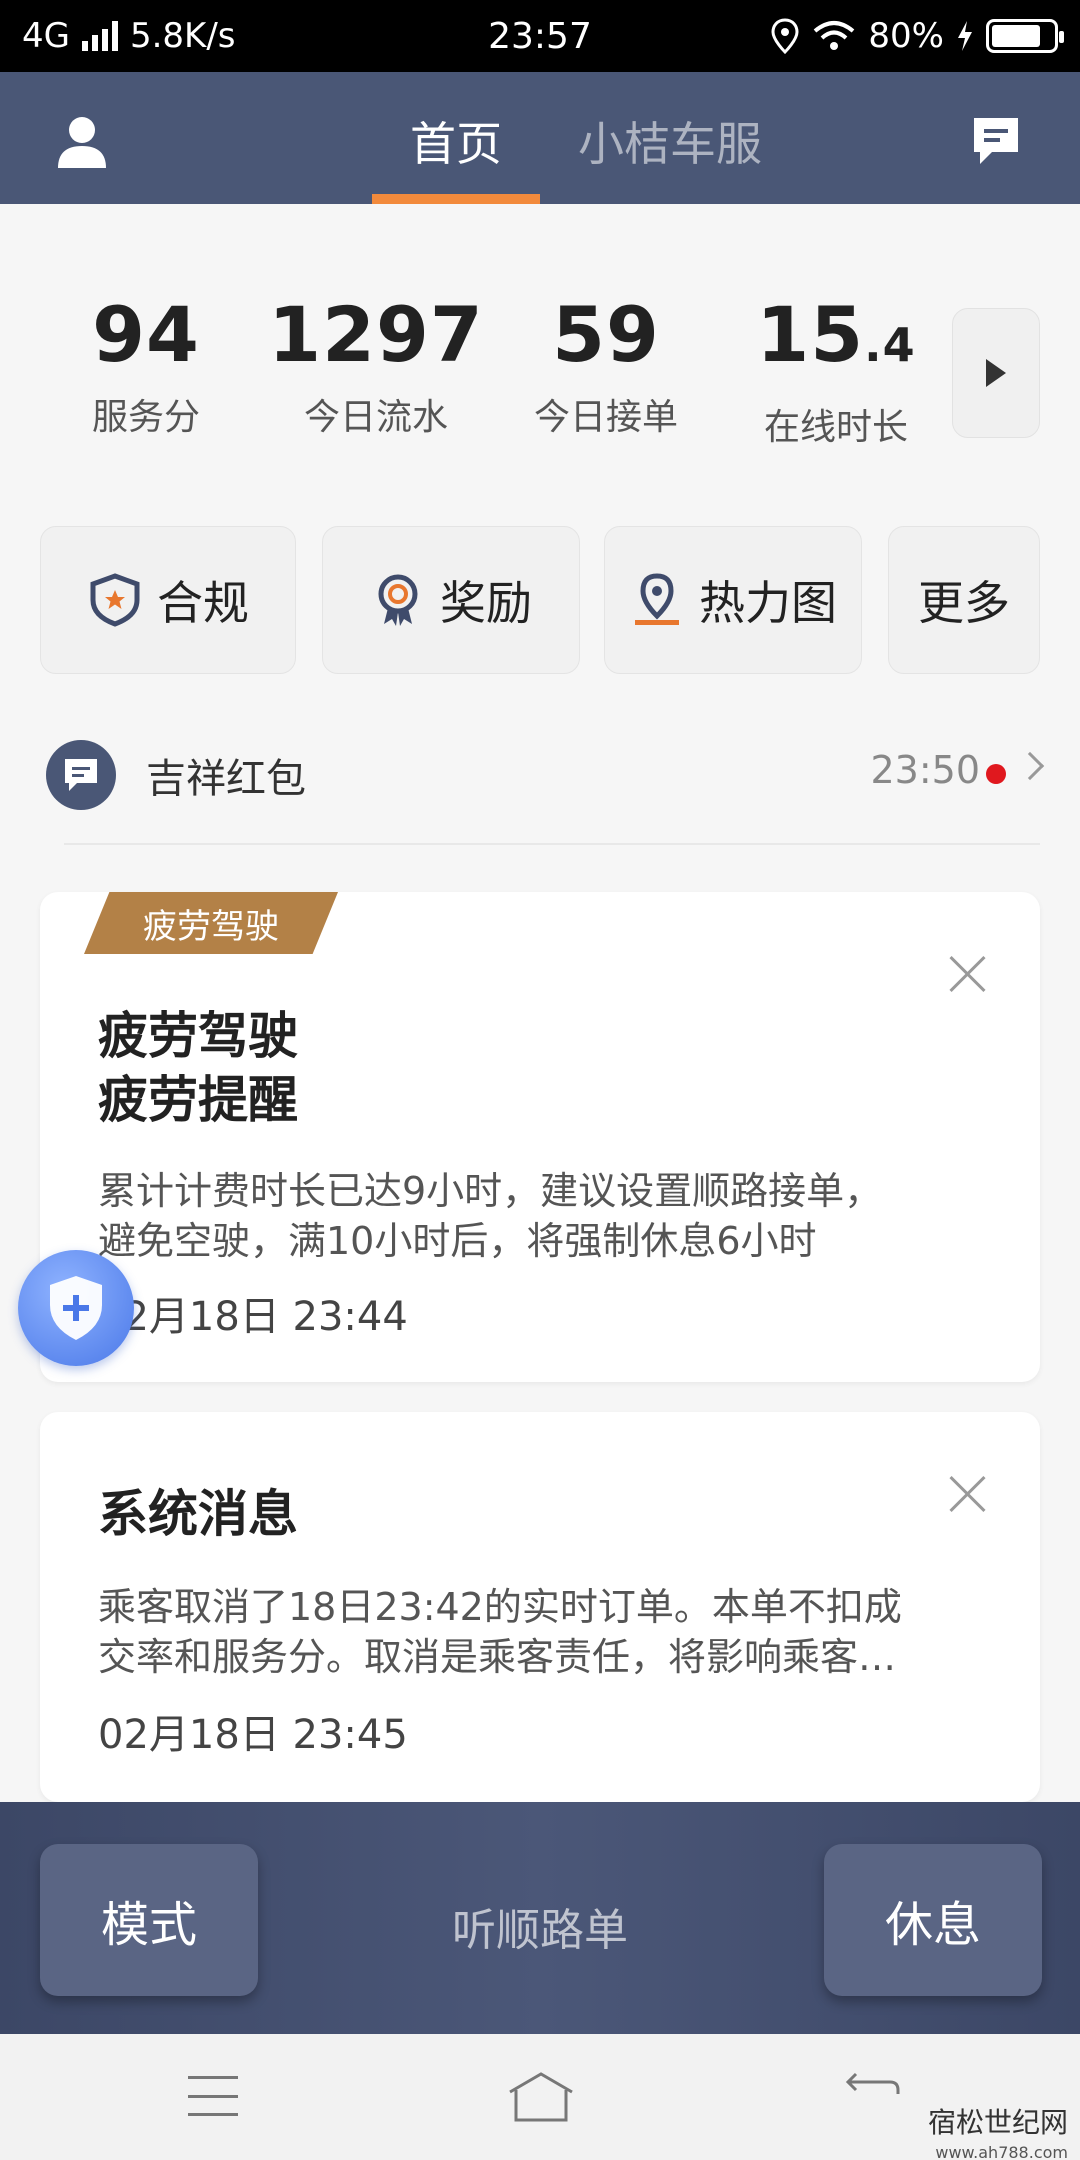 The width and height of the screenshot is (1080, 2160). Describe the element at coordinates (1024, 36) in the screenshot. I see `battery-icon` at that location.